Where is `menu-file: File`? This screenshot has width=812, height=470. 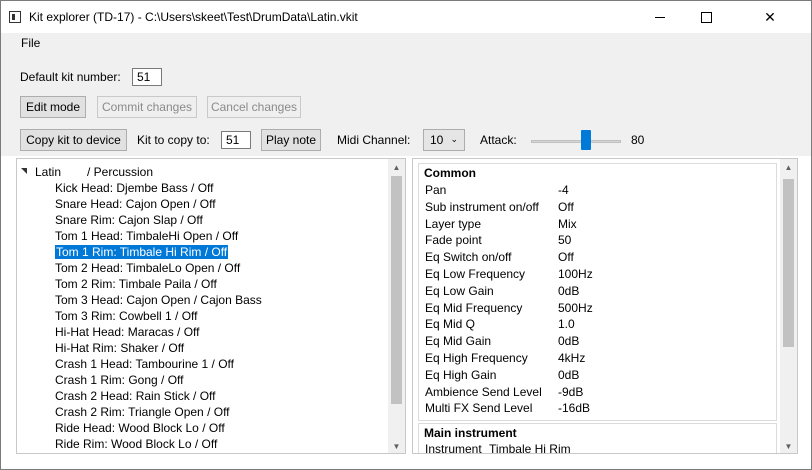
menu-file: File is located at coordinates (30, 43).